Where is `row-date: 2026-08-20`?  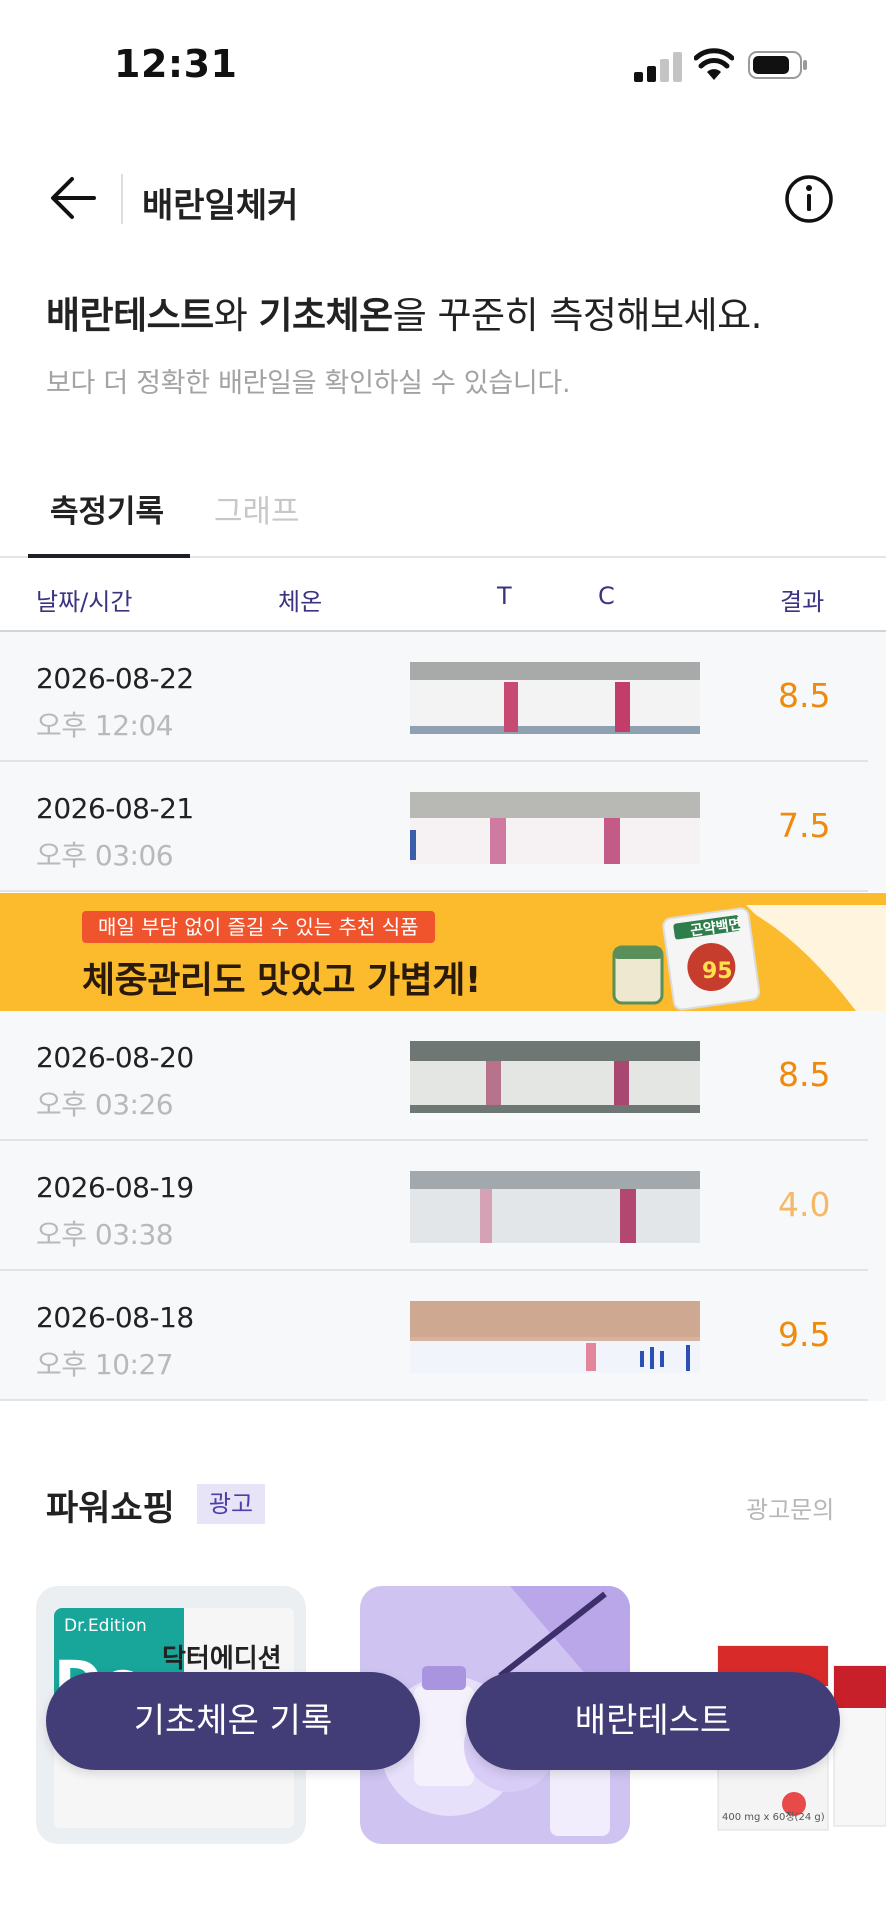 row-date: 2026-08-20 is located at coordinates (115, 1057).